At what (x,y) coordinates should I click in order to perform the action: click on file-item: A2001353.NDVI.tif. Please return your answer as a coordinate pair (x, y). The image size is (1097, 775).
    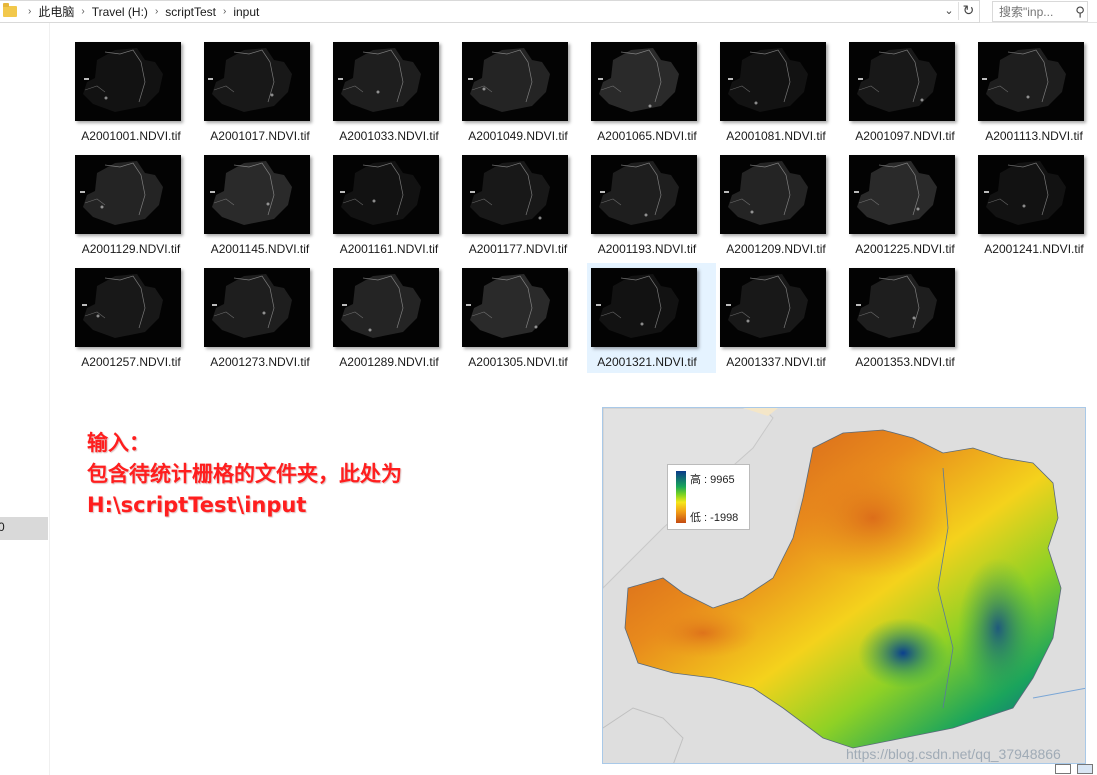
    Looking at the image, I should click on (909, 318).